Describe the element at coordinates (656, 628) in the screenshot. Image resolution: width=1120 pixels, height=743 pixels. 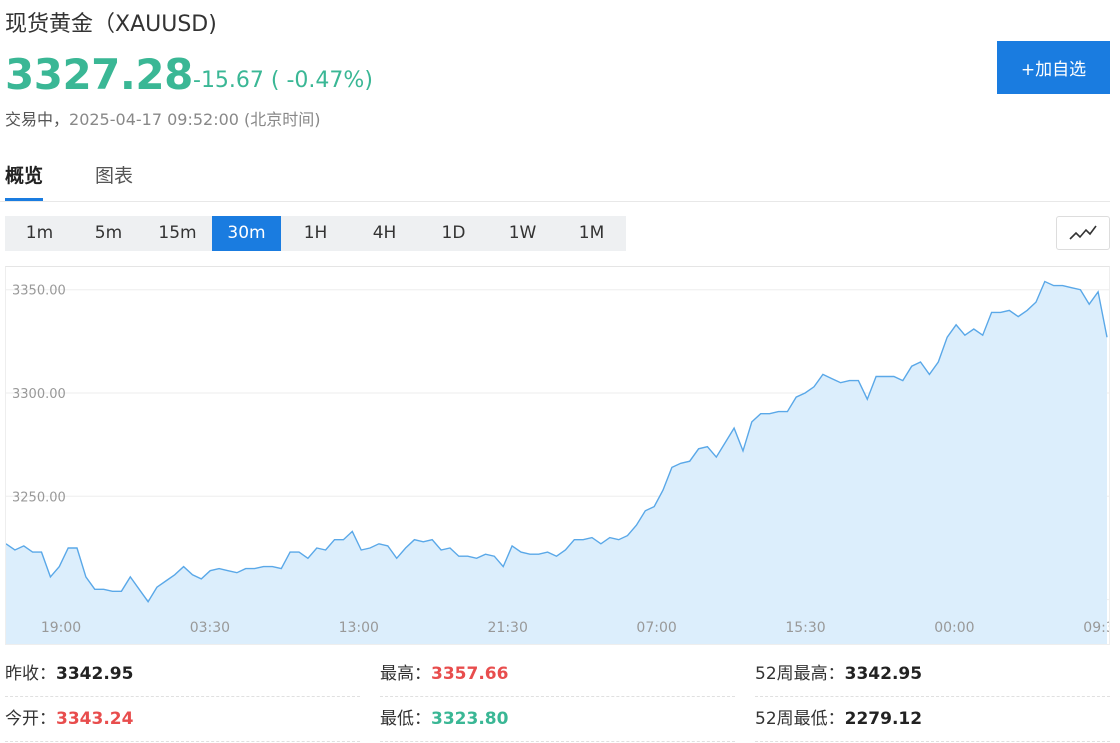
I see `x-tick-label: 07:00` at that location.